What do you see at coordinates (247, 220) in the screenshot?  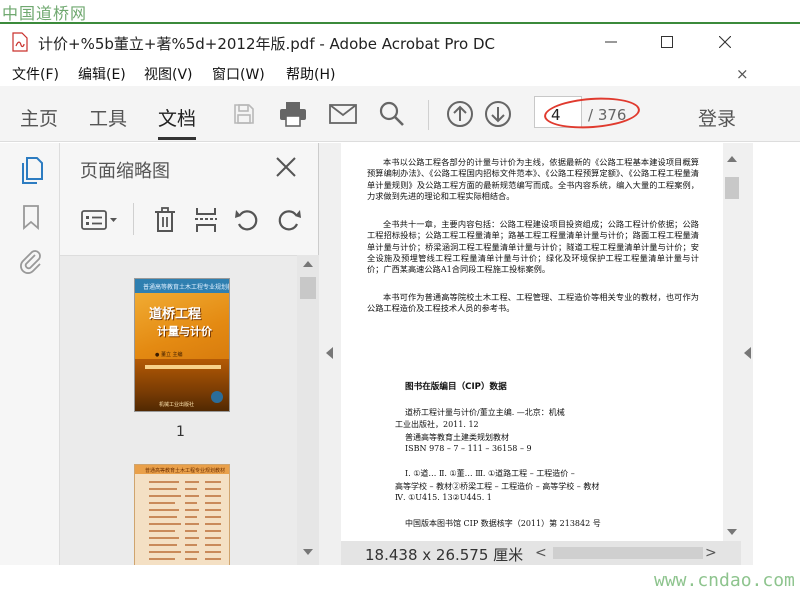 I see `rotate-left-icon` at bounding box center [247, 220].